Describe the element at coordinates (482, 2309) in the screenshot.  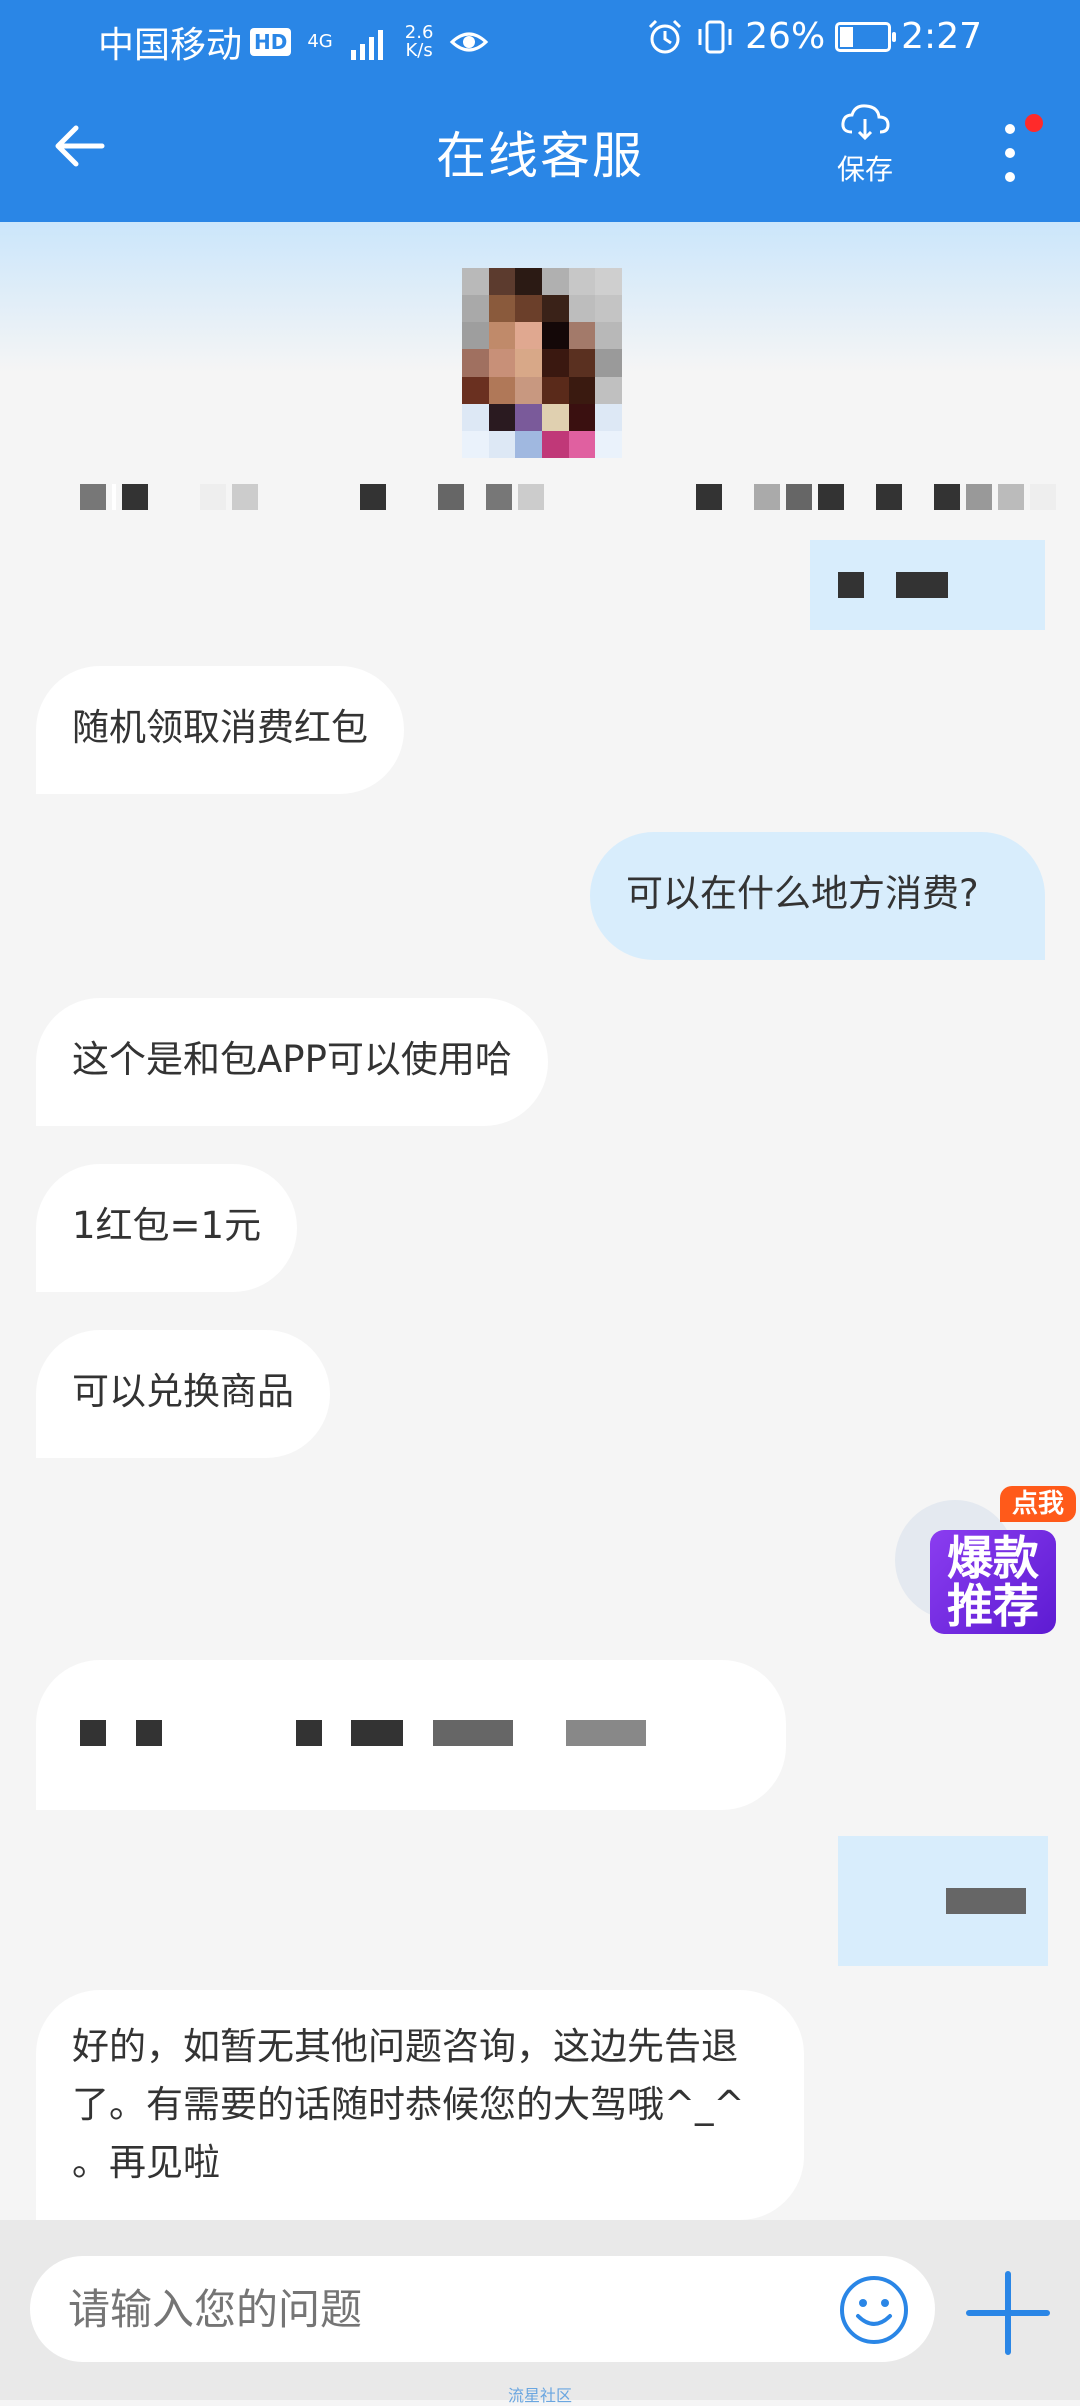
I see `question-input` at that location.